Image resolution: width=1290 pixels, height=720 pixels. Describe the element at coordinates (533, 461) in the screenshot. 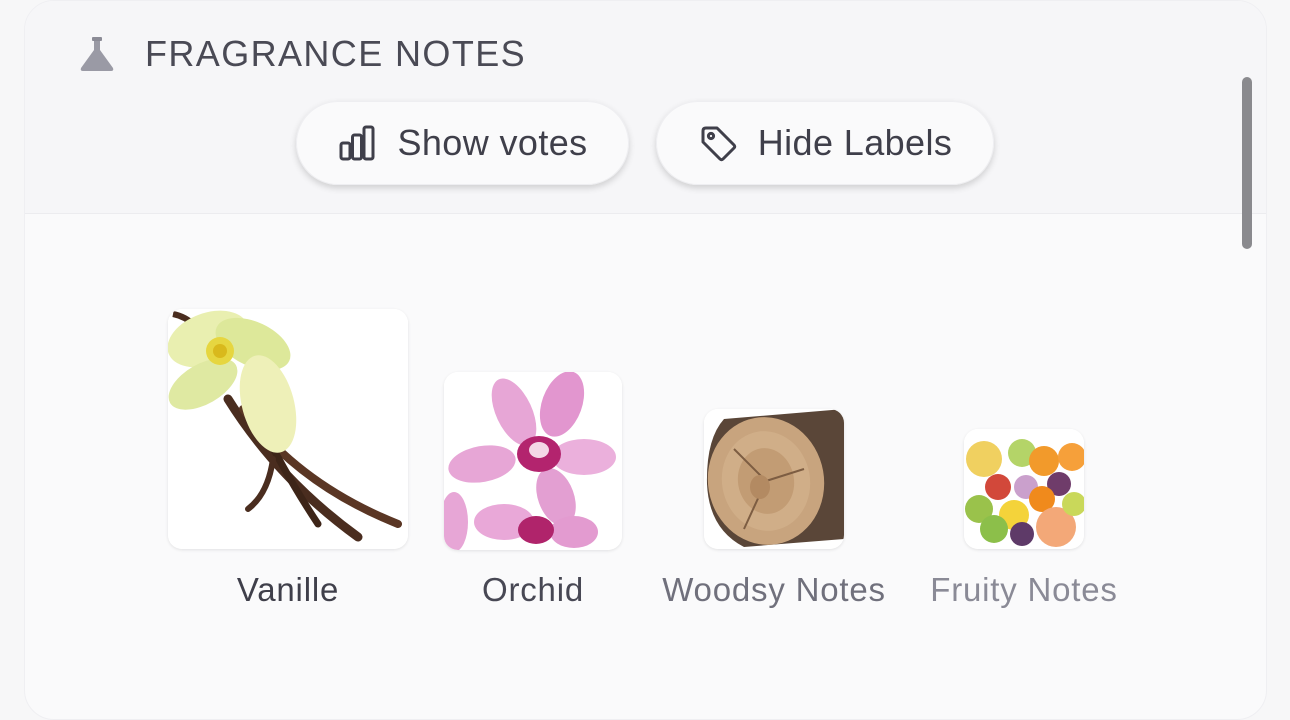

I see `orchid-image` at that location.